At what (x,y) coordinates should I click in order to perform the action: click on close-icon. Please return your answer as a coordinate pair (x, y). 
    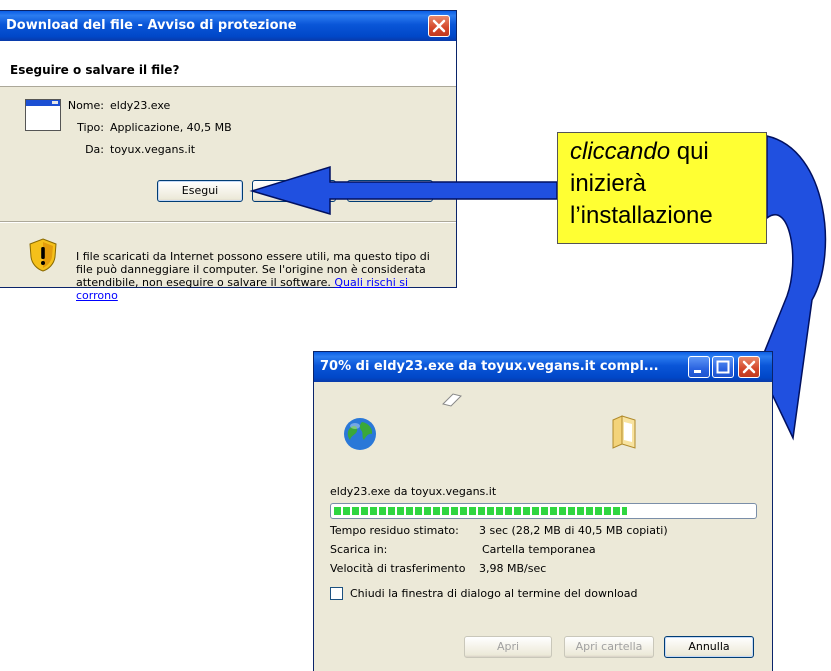
    Looking at the image, I should click on (749, 367).